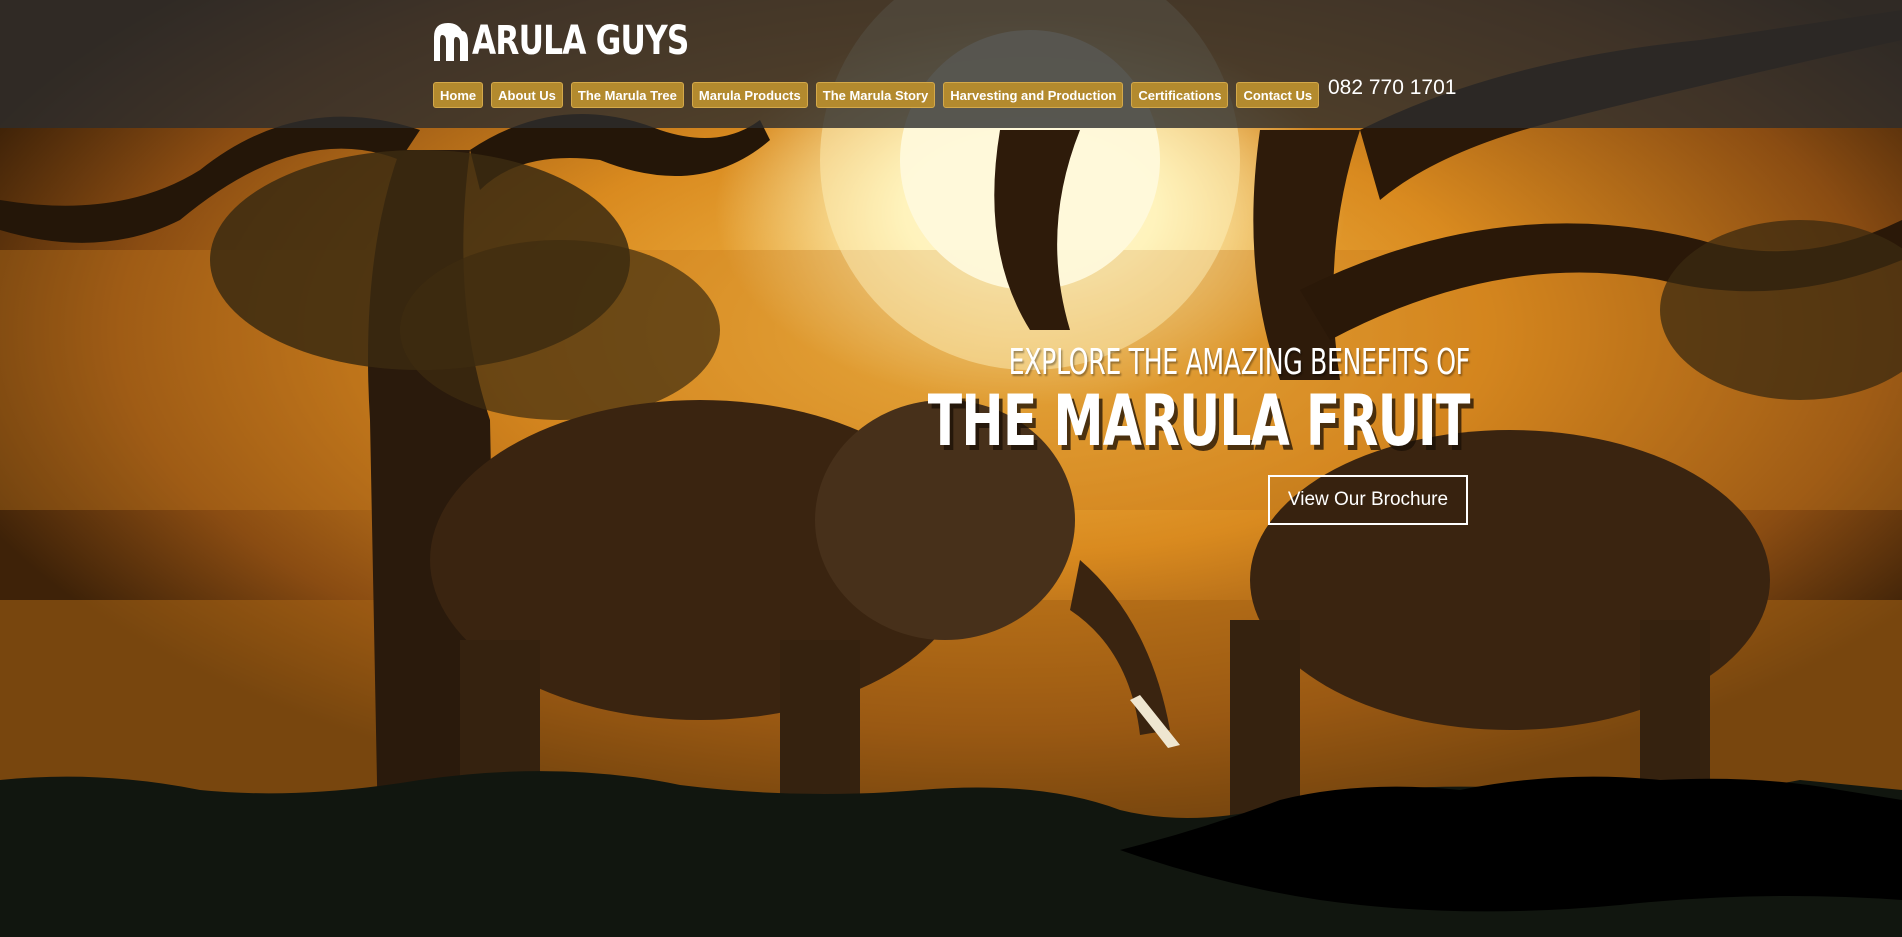 Image resolution: width=1902 pixels, height=937 pixels. What do you see at coordinates (1278, 95) in the screenshot?
I see `nav-item-contact-us: Contact Us` at bounding box center [1278, 95].